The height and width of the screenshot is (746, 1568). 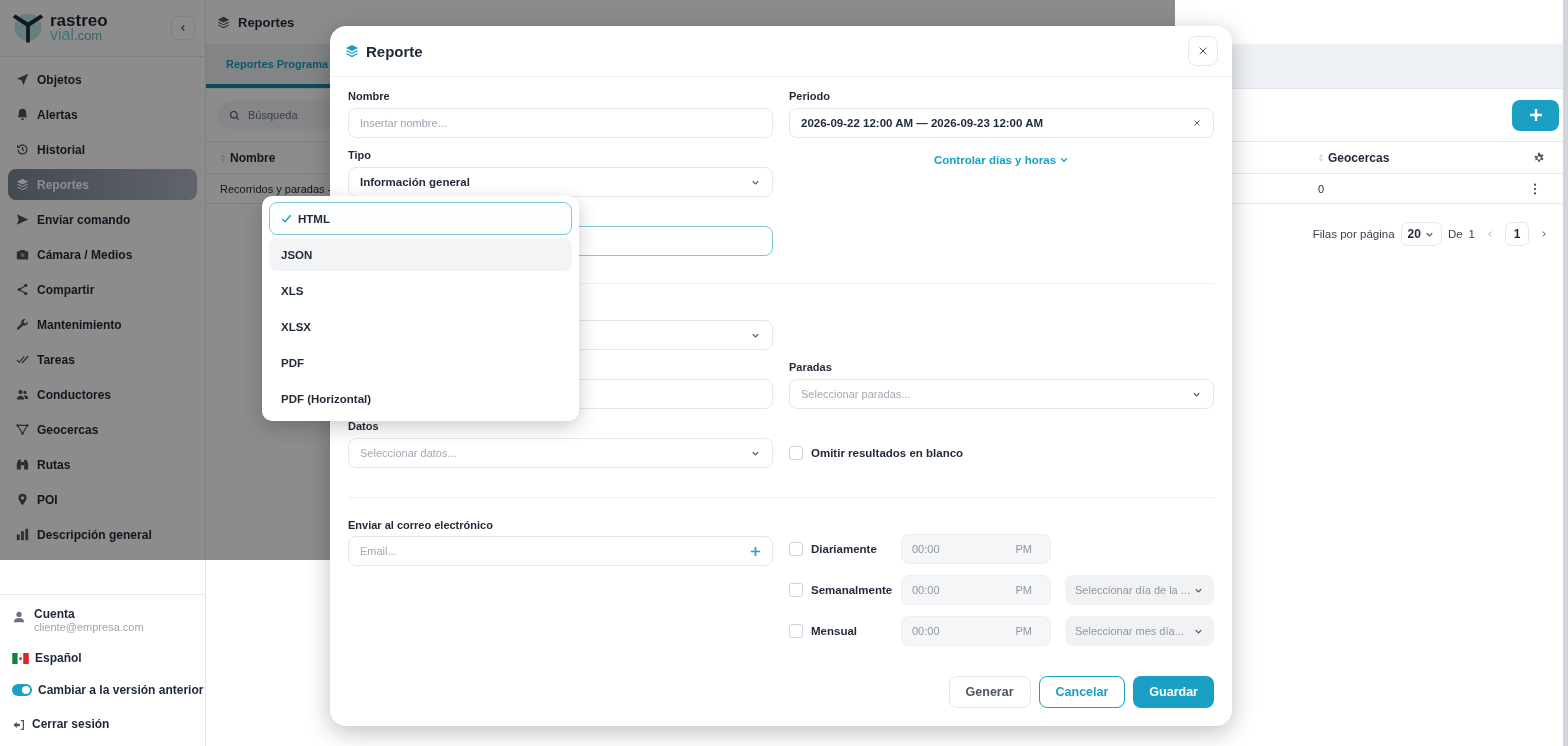 I want to click on more-icon, so click(x=1535, y=188).